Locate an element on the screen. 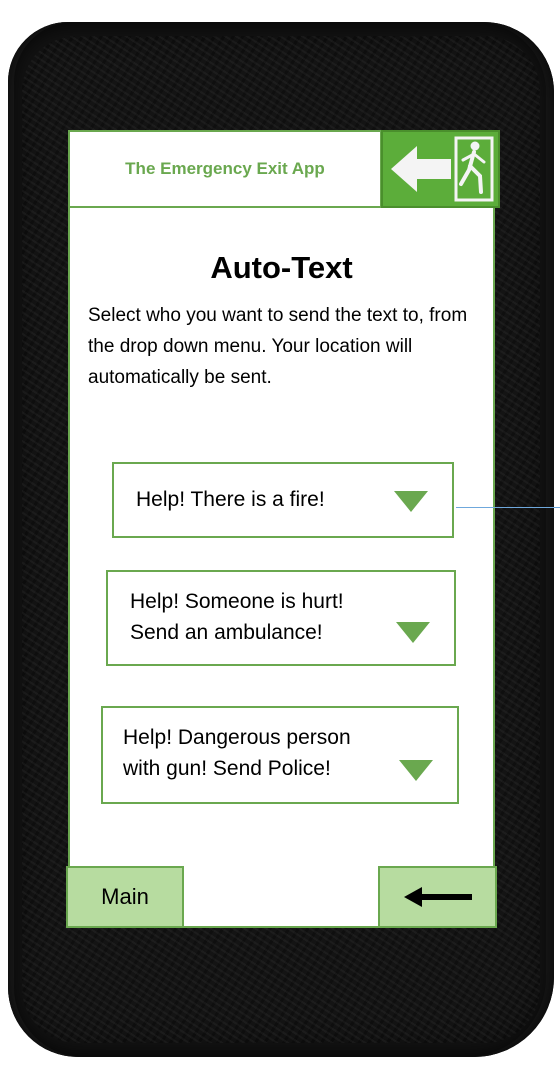 The height and width of the screenshot is (1065, 560). back-arrow-icon is located at coordinates (438, 897).